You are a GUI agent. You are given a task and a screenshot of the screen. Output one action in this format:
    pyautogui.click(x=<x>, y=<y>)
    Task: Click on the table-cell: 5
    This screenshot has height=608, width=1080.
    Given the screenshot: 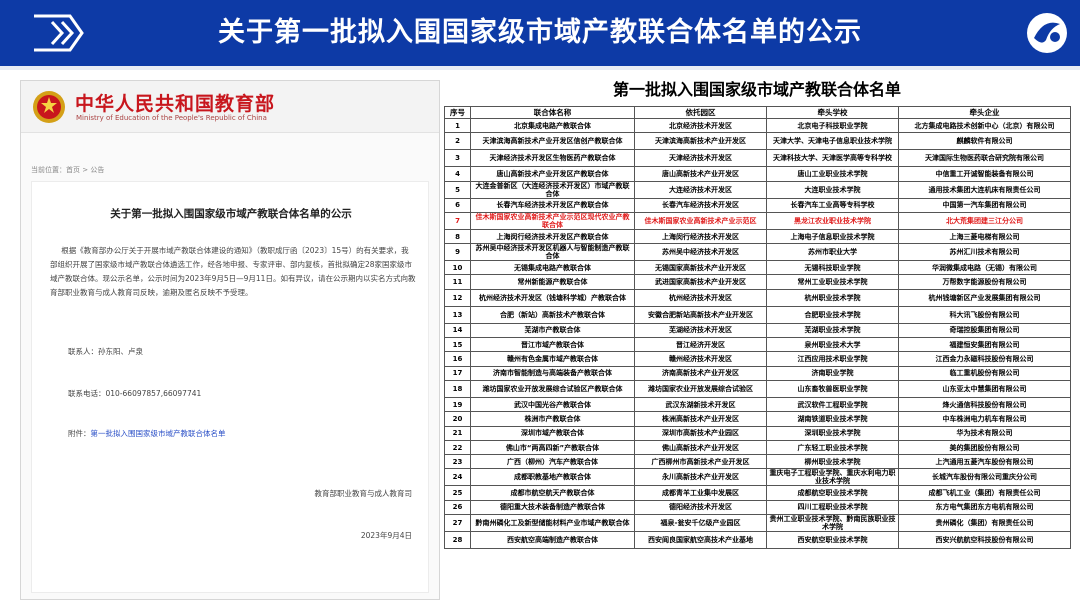 What is the action you would take?
    pyautogui.click(x=458, y=189)
    